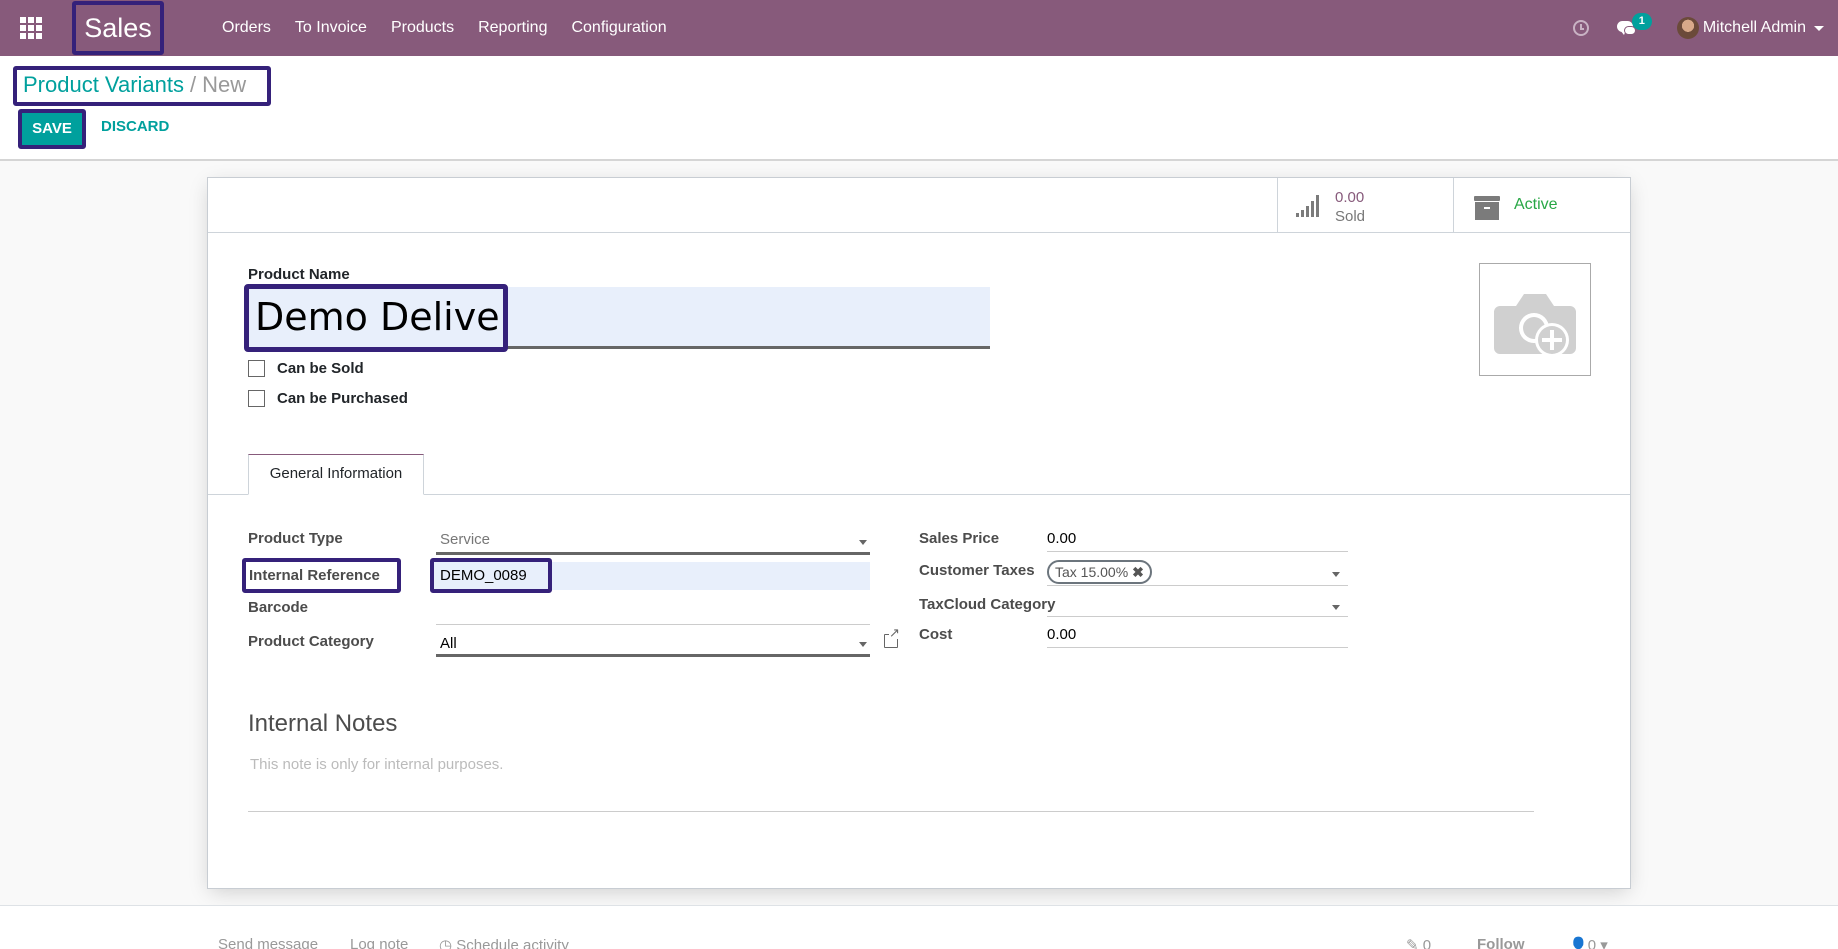 The image size is (1838, 949). Describe the element at coordinates (31, 28) in the screenshot. I see `apps-menu-icon` at that location.